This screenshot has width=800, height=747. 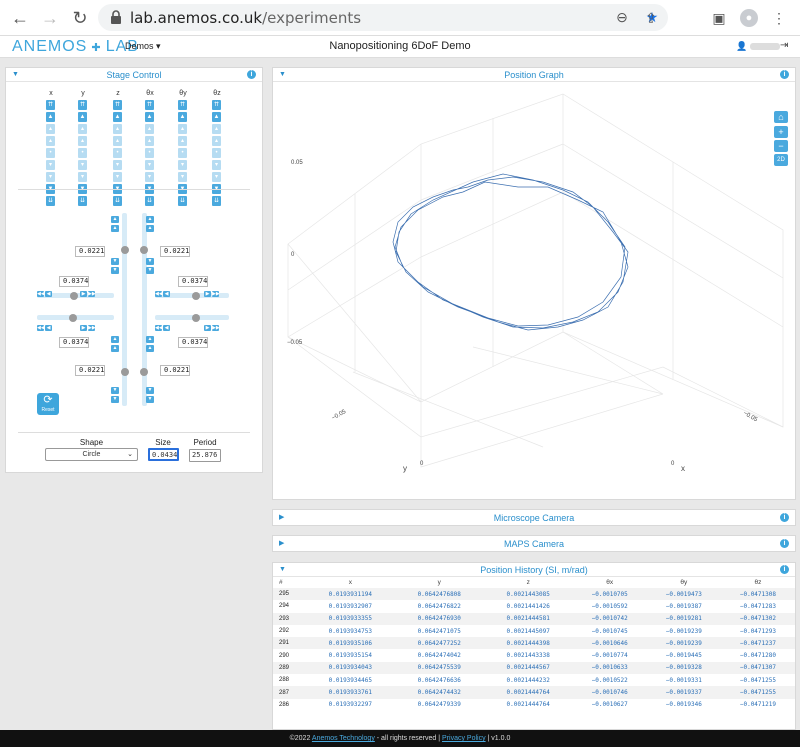 What do you see at coordinates (781, 160) in the screenshot?
I see `view-2d-button: 2D` at bounding box center [781, 160].